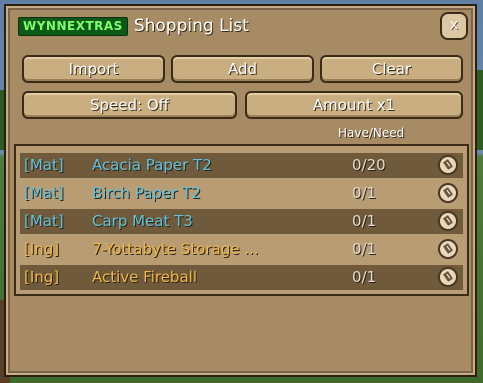 This screenshot has width=483, height=383. I want to click on title-bar: WYNNEXTRAS Shopping List, so click(133, 26).